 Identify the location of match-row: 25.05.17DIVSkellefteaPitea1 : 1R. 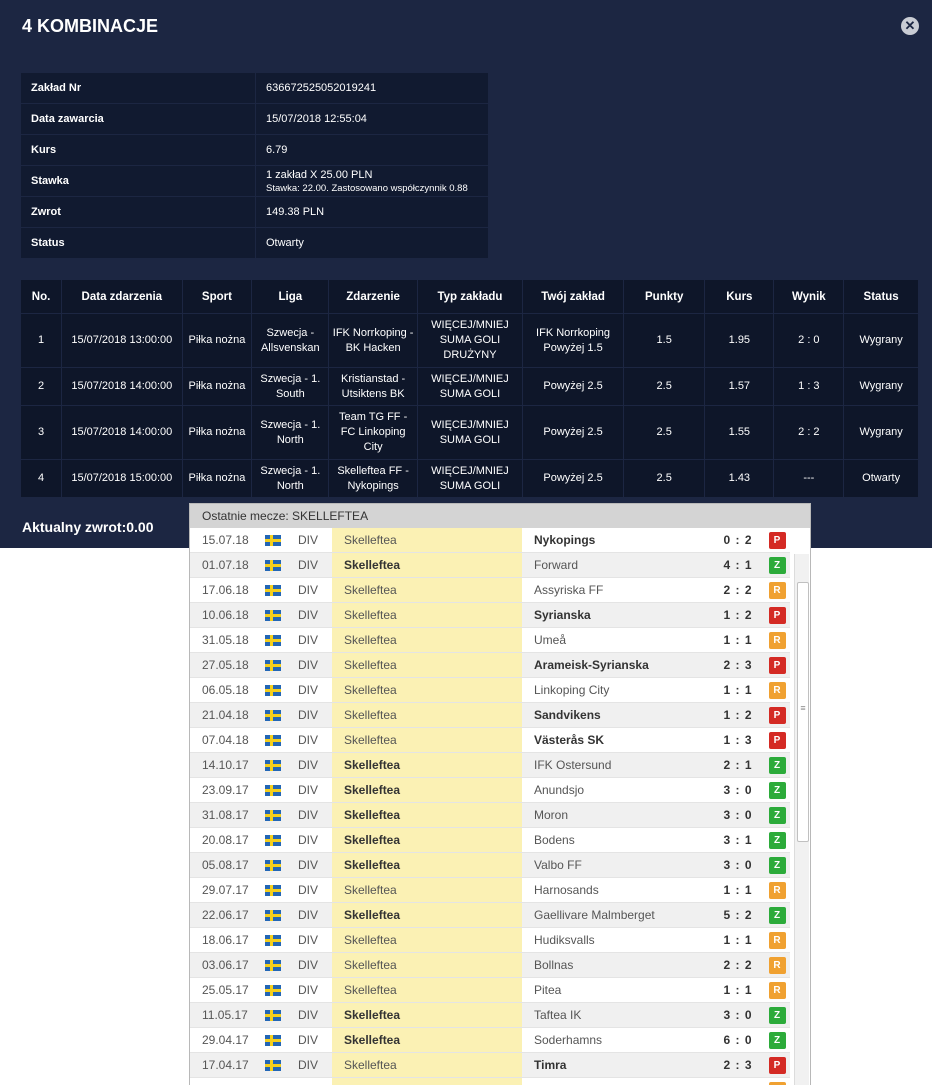
(490, 990).